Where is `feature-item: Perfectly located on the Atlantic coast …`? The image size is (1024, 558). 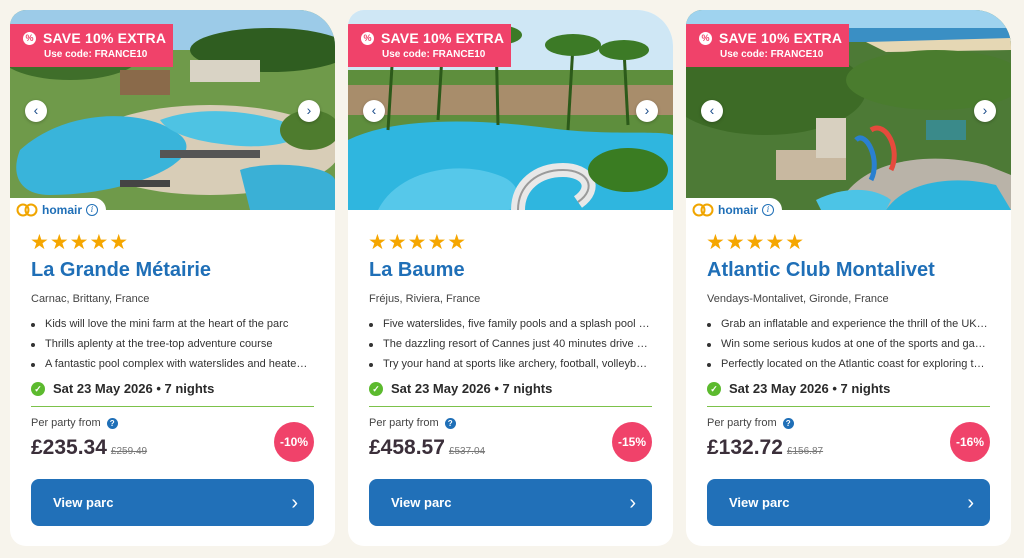 feature-item: Perfectly located on the Atlantic coast … is located at coordinates (848, 366).